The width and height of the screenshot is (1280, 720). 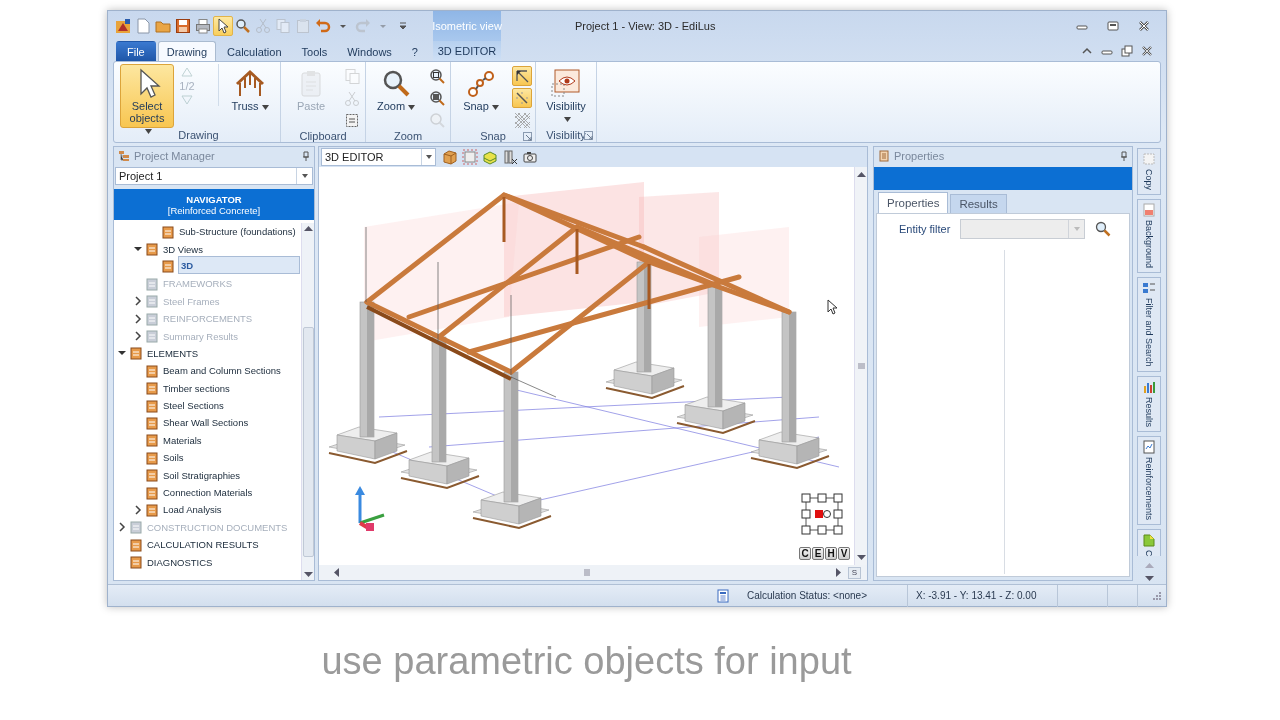 What do you see at coordinates (818, 553) in the screenshot?
I see `view-mode-button: E` at bounding box center [818, 553].